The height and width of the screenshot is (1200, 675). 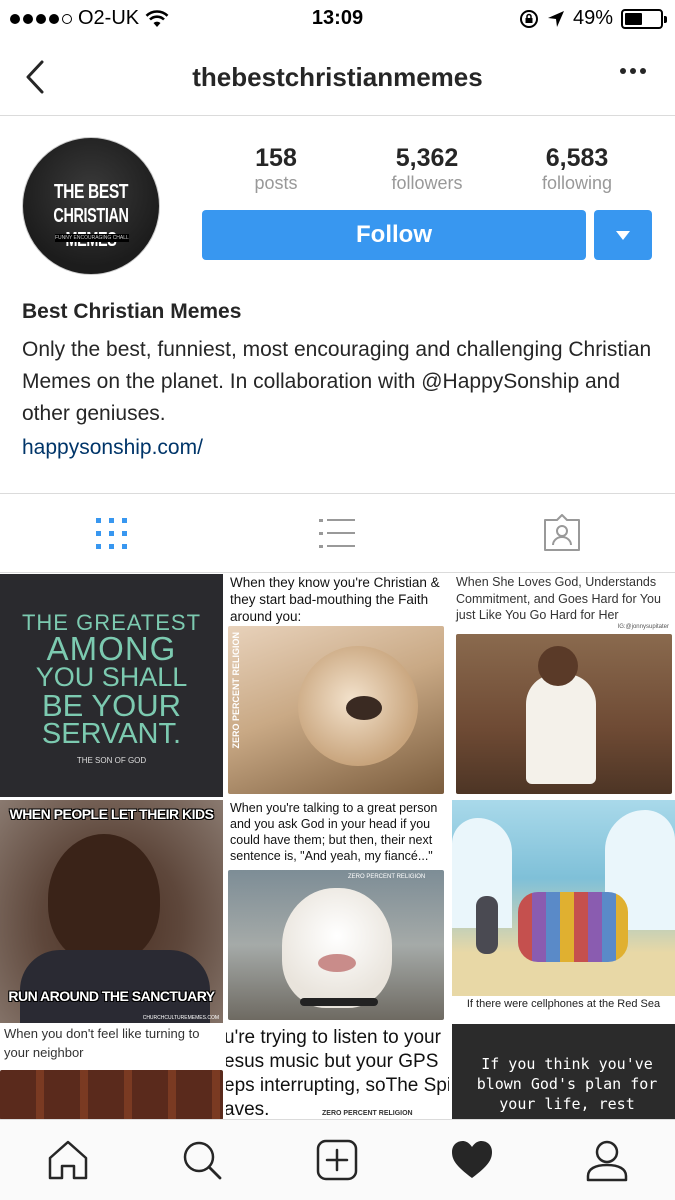 I want to click on post-thumbnail: If there were cellphones at the Red Sea, so click(x=563, y=911).